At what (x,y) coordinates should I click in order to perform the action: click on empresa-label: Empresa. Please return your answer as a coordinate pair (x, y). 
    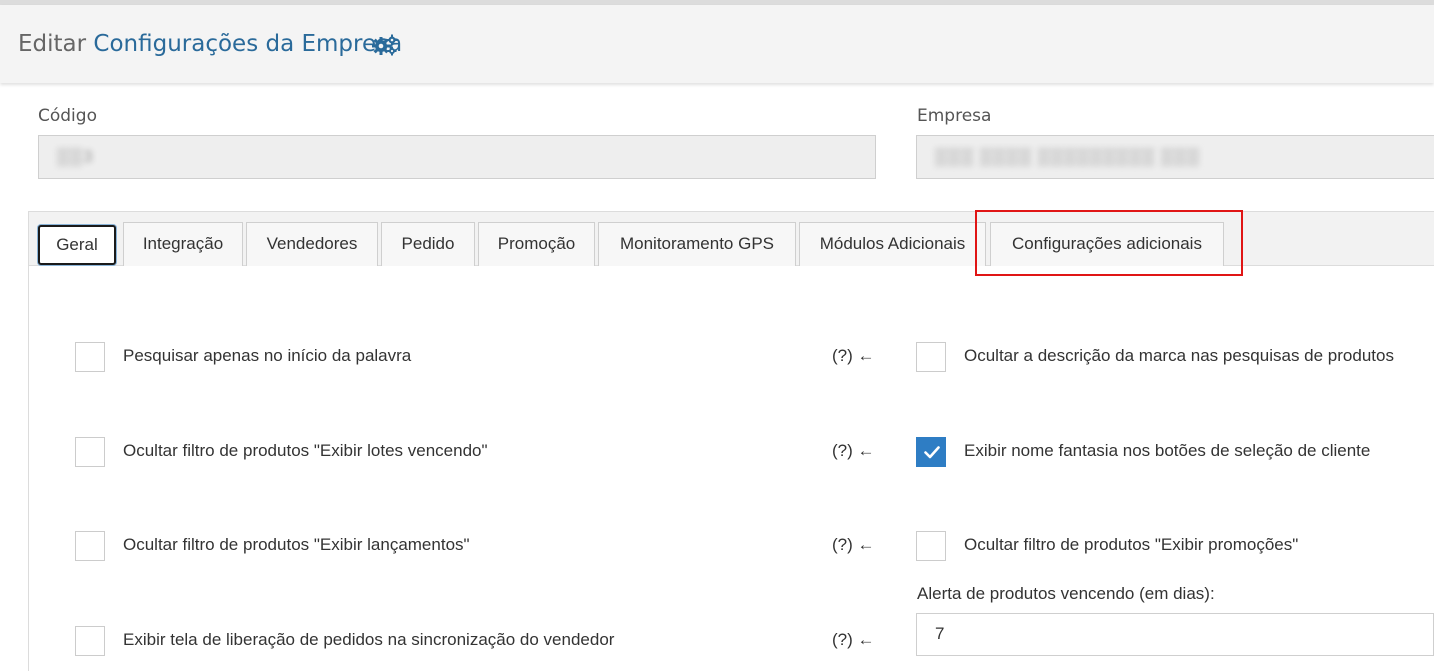
    Looking at the image, I should click on (954, 116).